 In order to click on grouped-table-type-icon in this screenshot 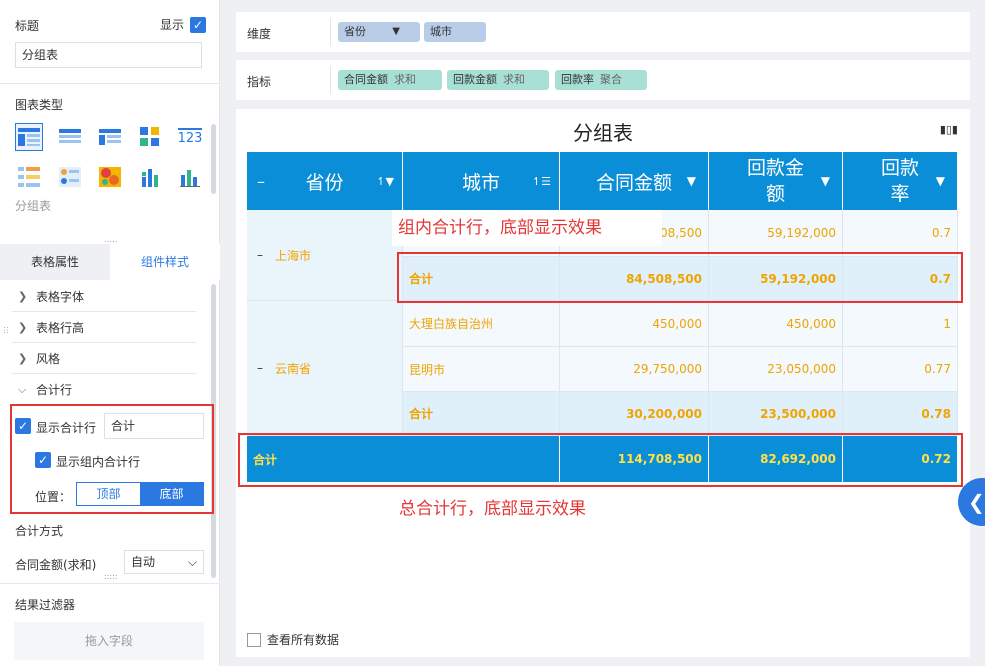, I will do `click(29, 137)`.